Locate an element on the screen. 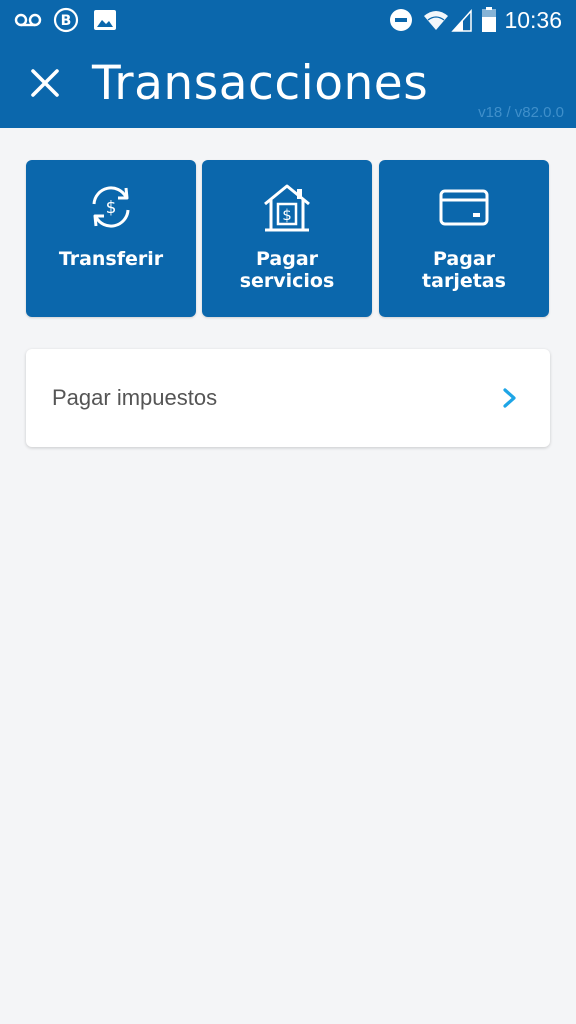 Image resolution: width=576 pixels, height=1024 pixels. image-icon is located at coordinates (105, 20).